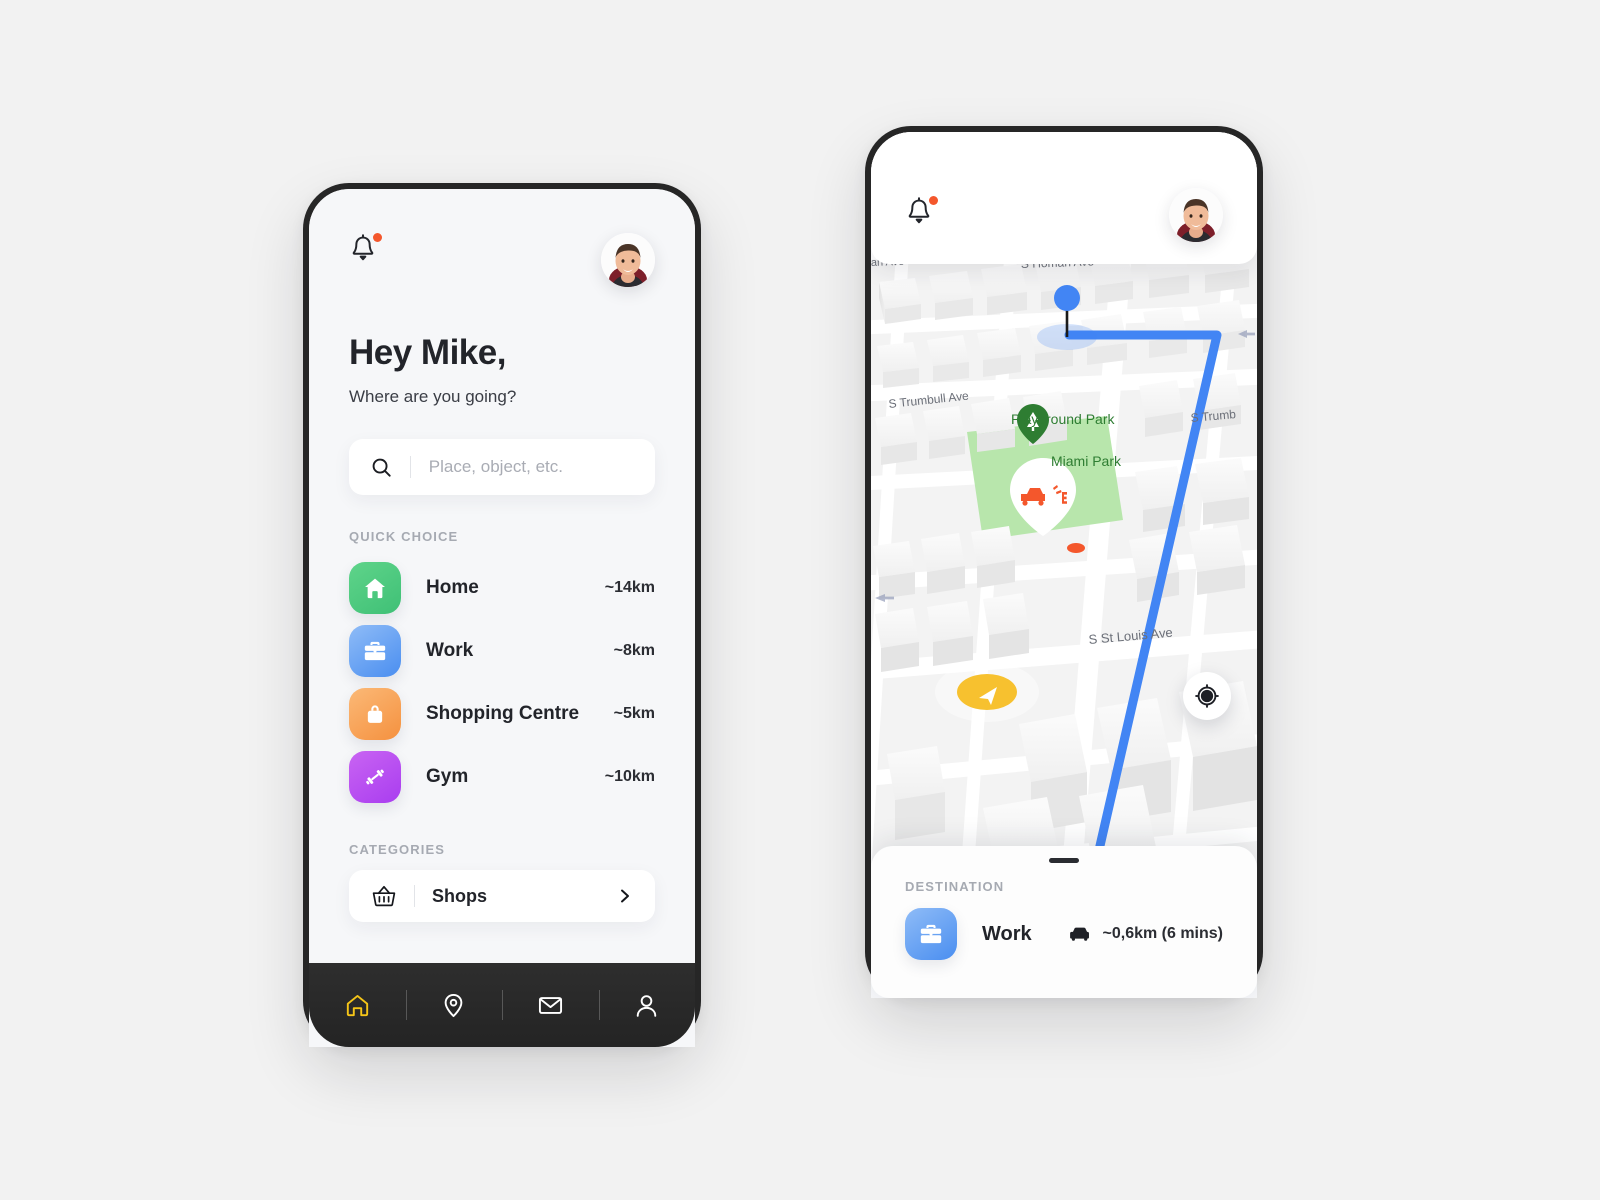 The width and height of the screenshot is (1600, 1200). Describe the element at coordinates (1064, 198) in the screenshot. I see `map-topbar` at that location.